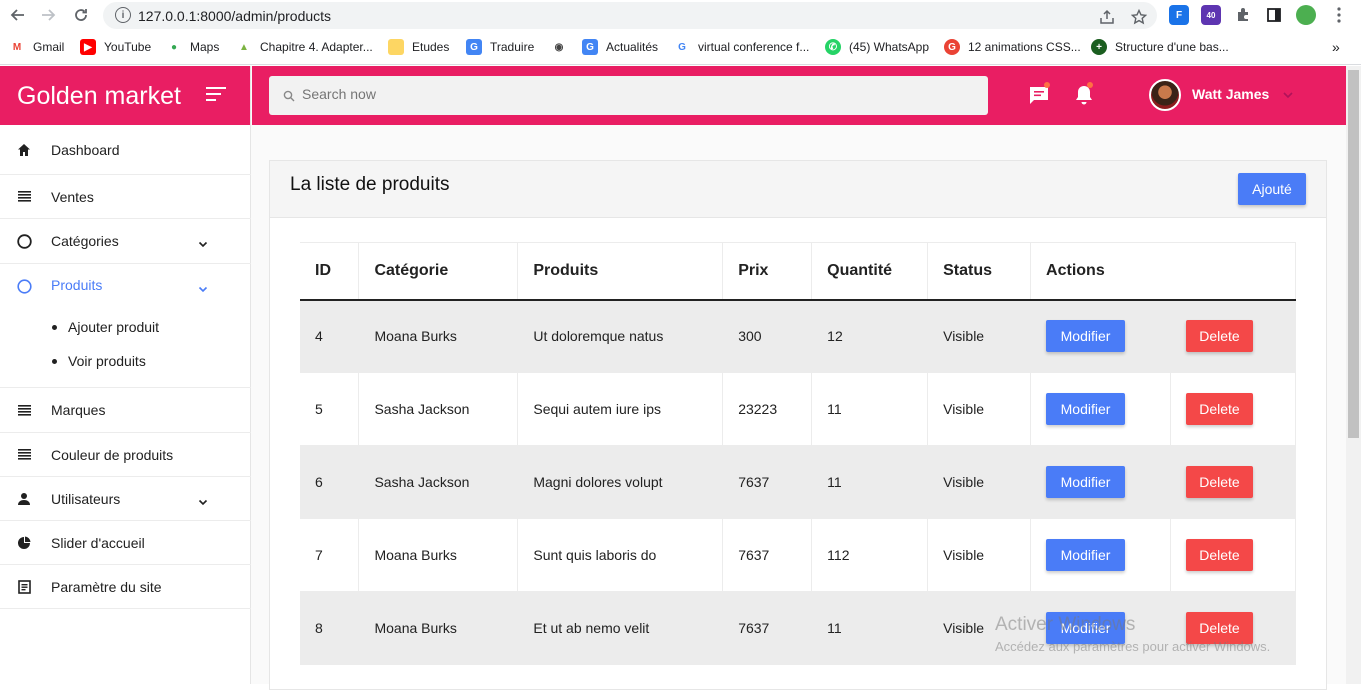 This screenshot has width=1361, height=690. Describe the element at coordinates (1243, 15) in the screenshot. I see `puzzle-icon` at that location.